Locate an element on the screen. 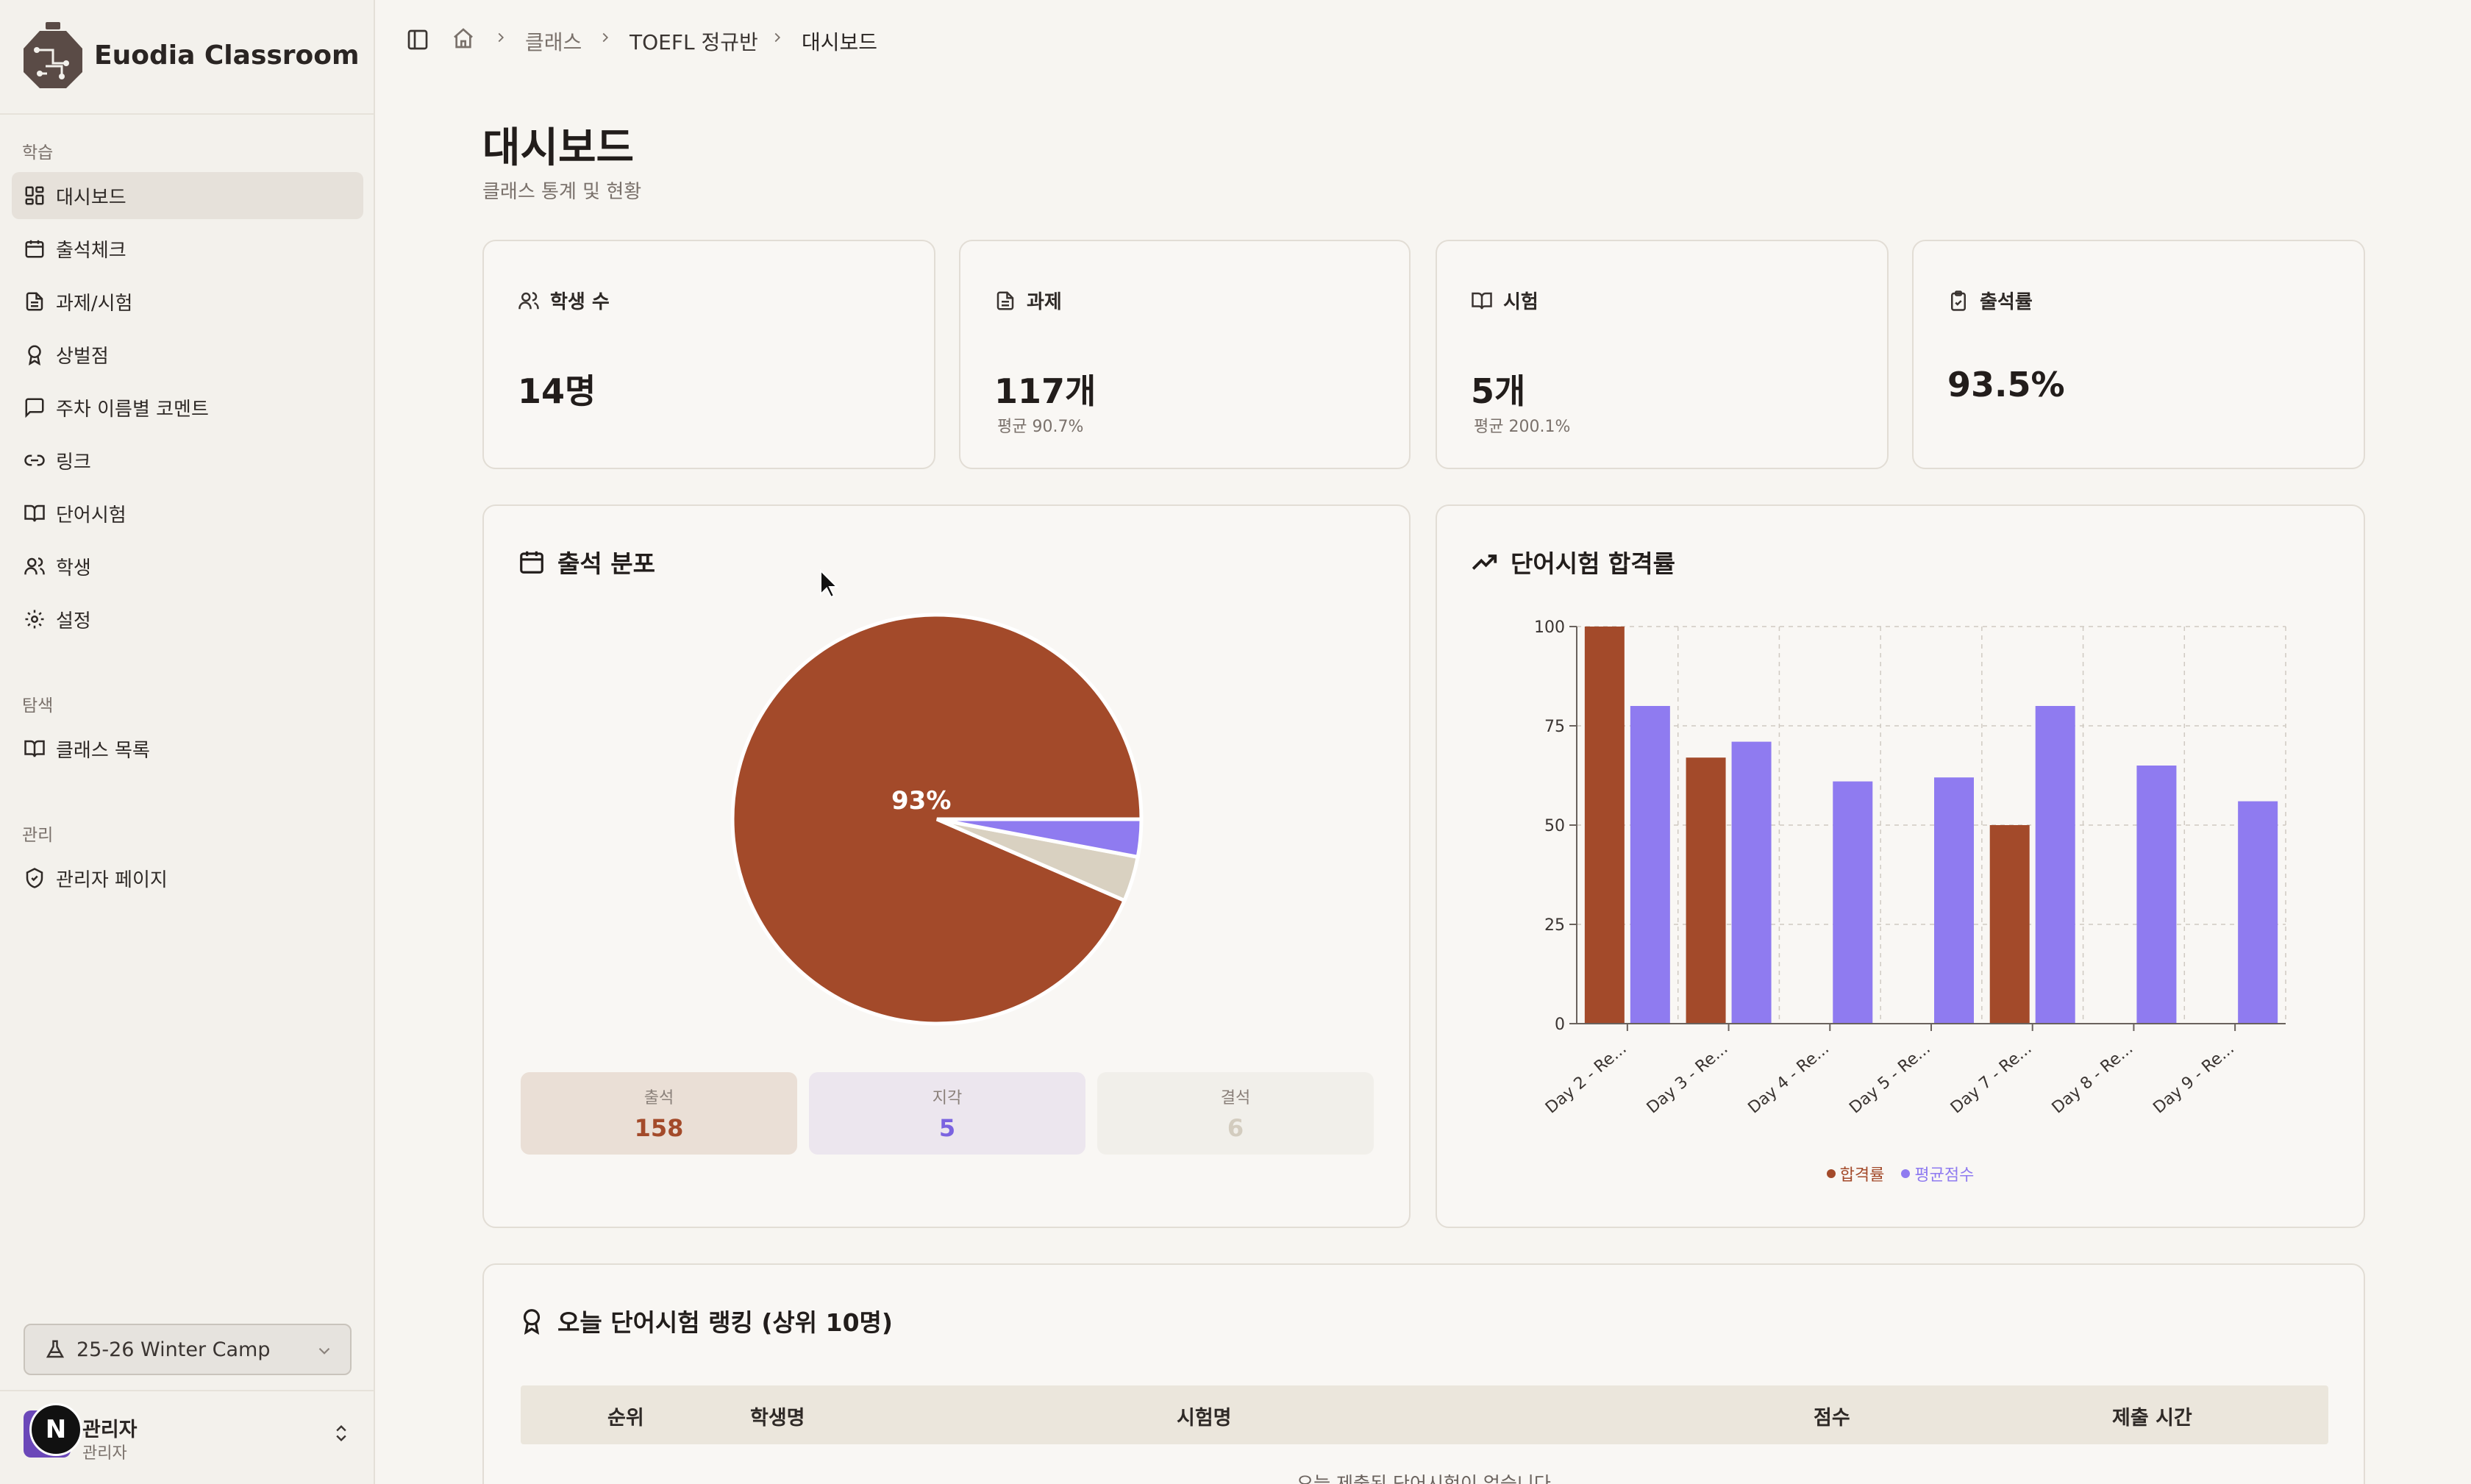 Image resolution: width=2471 pixels, height=1484 pixels. sidebar-item-links: 링크 is located at coordinates (187, 460).